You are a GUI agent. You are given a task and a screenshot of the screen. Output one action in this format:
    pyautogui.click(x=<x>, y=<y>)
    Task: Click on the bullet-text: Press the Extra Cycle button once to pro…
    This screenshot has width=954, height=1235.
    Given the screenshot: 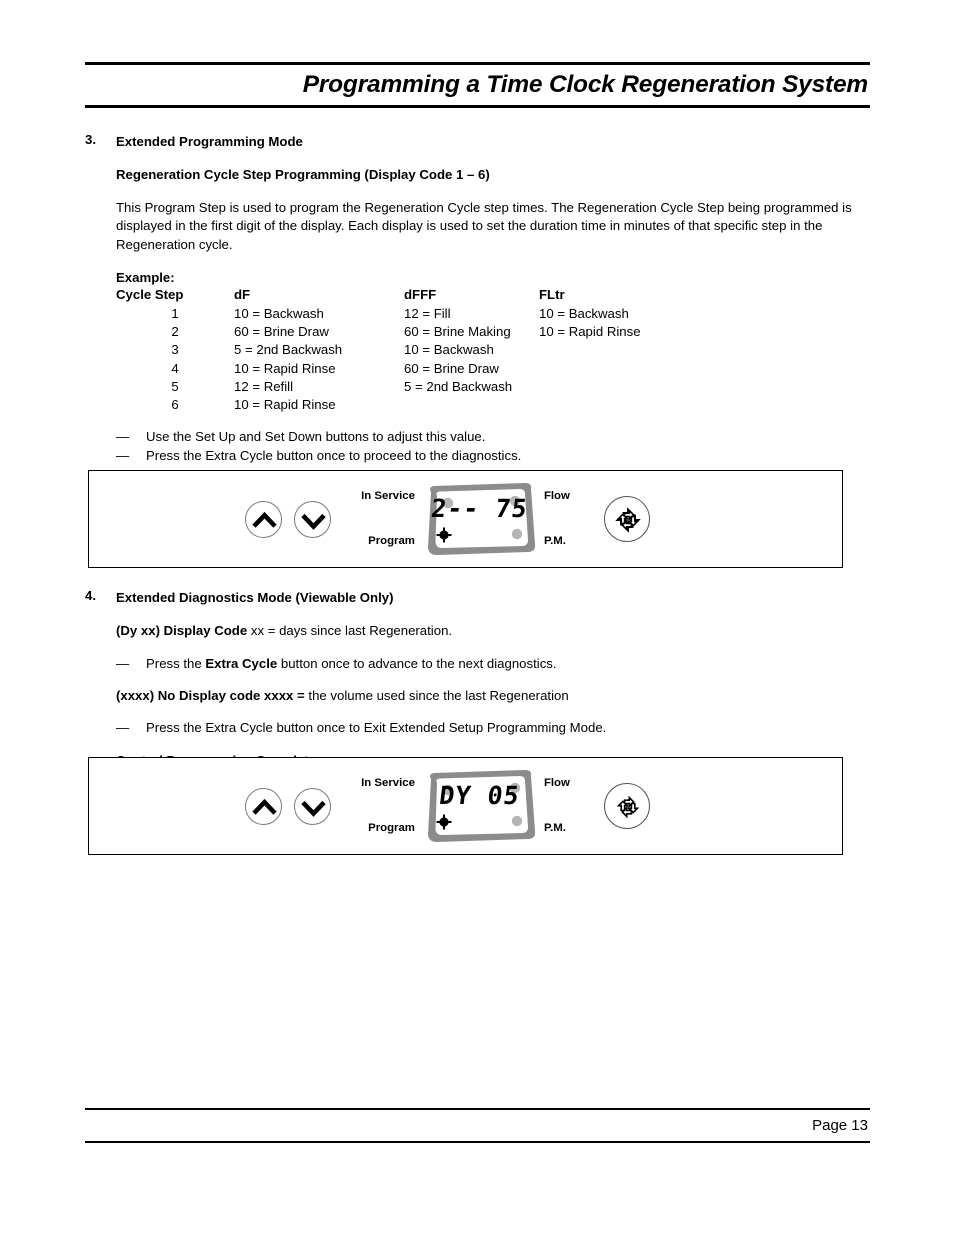 What is the action you would take?
    pyautogui.click(x=334, y=456)
    